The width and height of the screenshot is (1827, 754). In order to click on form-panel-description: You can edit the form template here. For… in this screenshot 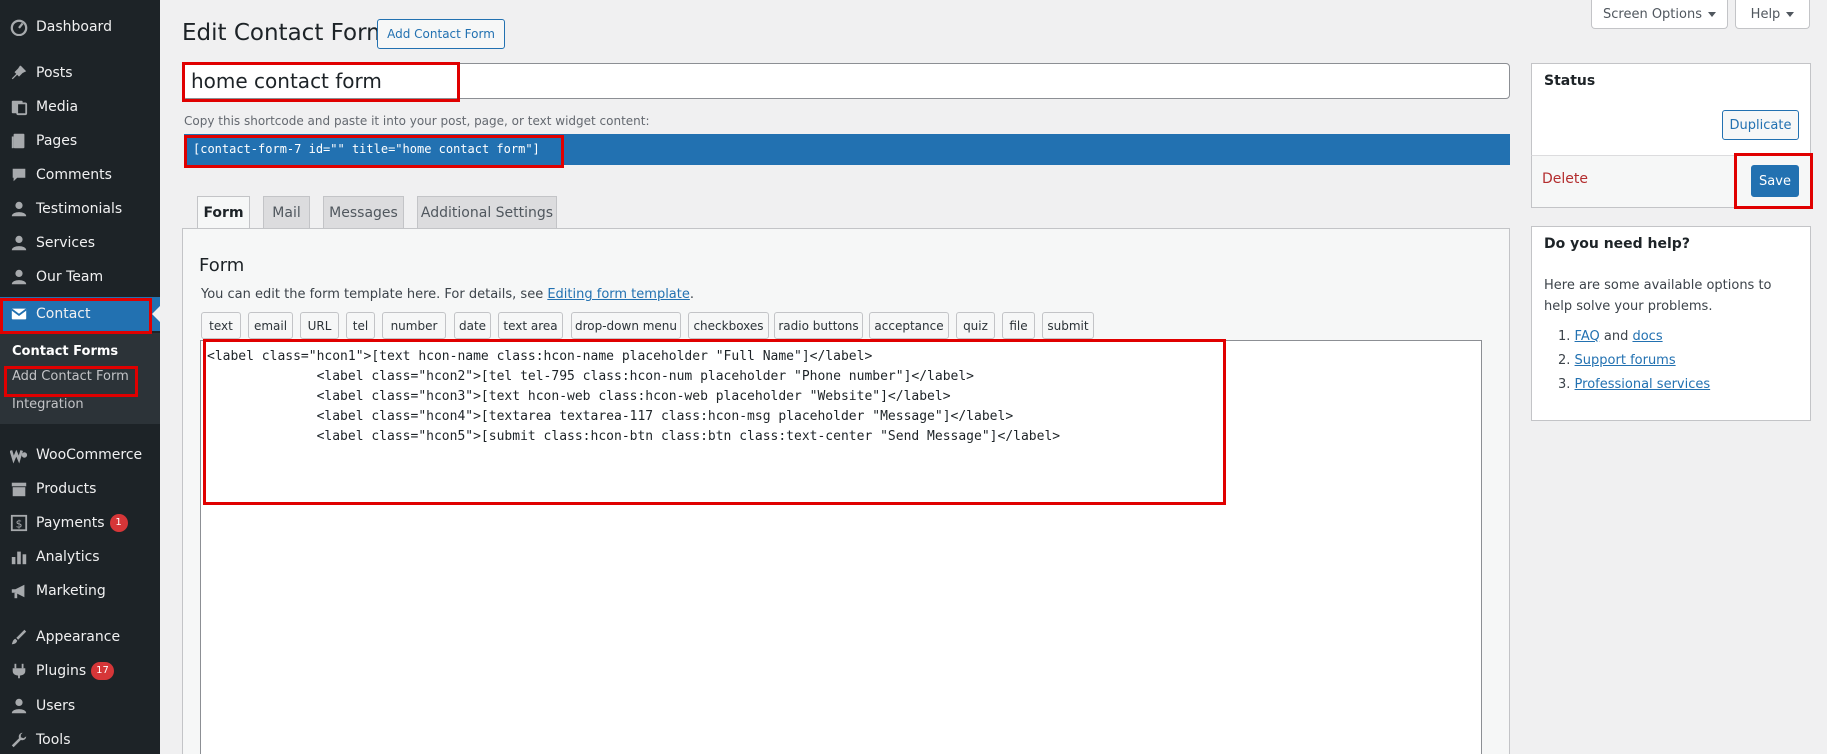, I will do `click(447, 294)`.